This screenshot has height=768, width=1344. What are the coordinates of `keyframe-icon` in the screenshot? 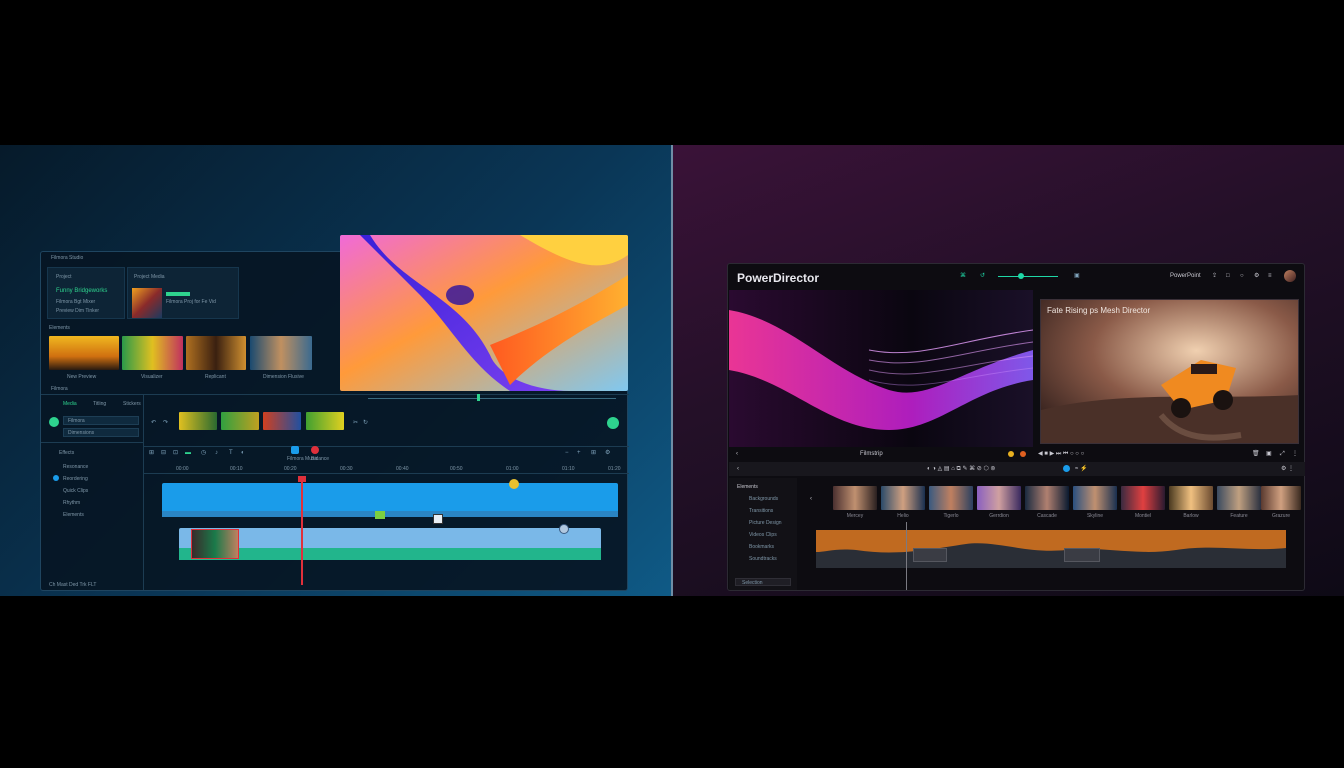 It's located at (380, 515).